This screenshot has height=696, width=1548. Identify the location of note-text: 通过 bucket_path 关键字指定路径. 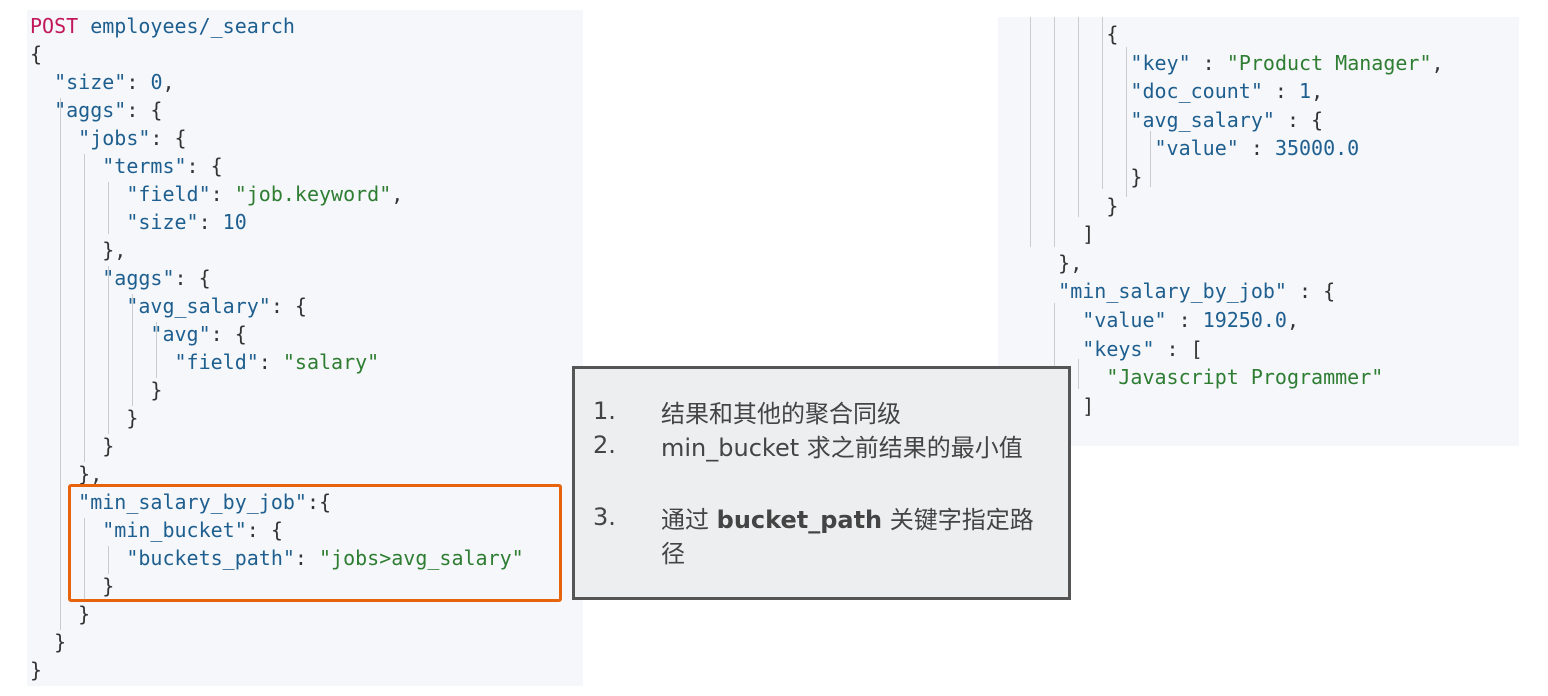
(856, 537).